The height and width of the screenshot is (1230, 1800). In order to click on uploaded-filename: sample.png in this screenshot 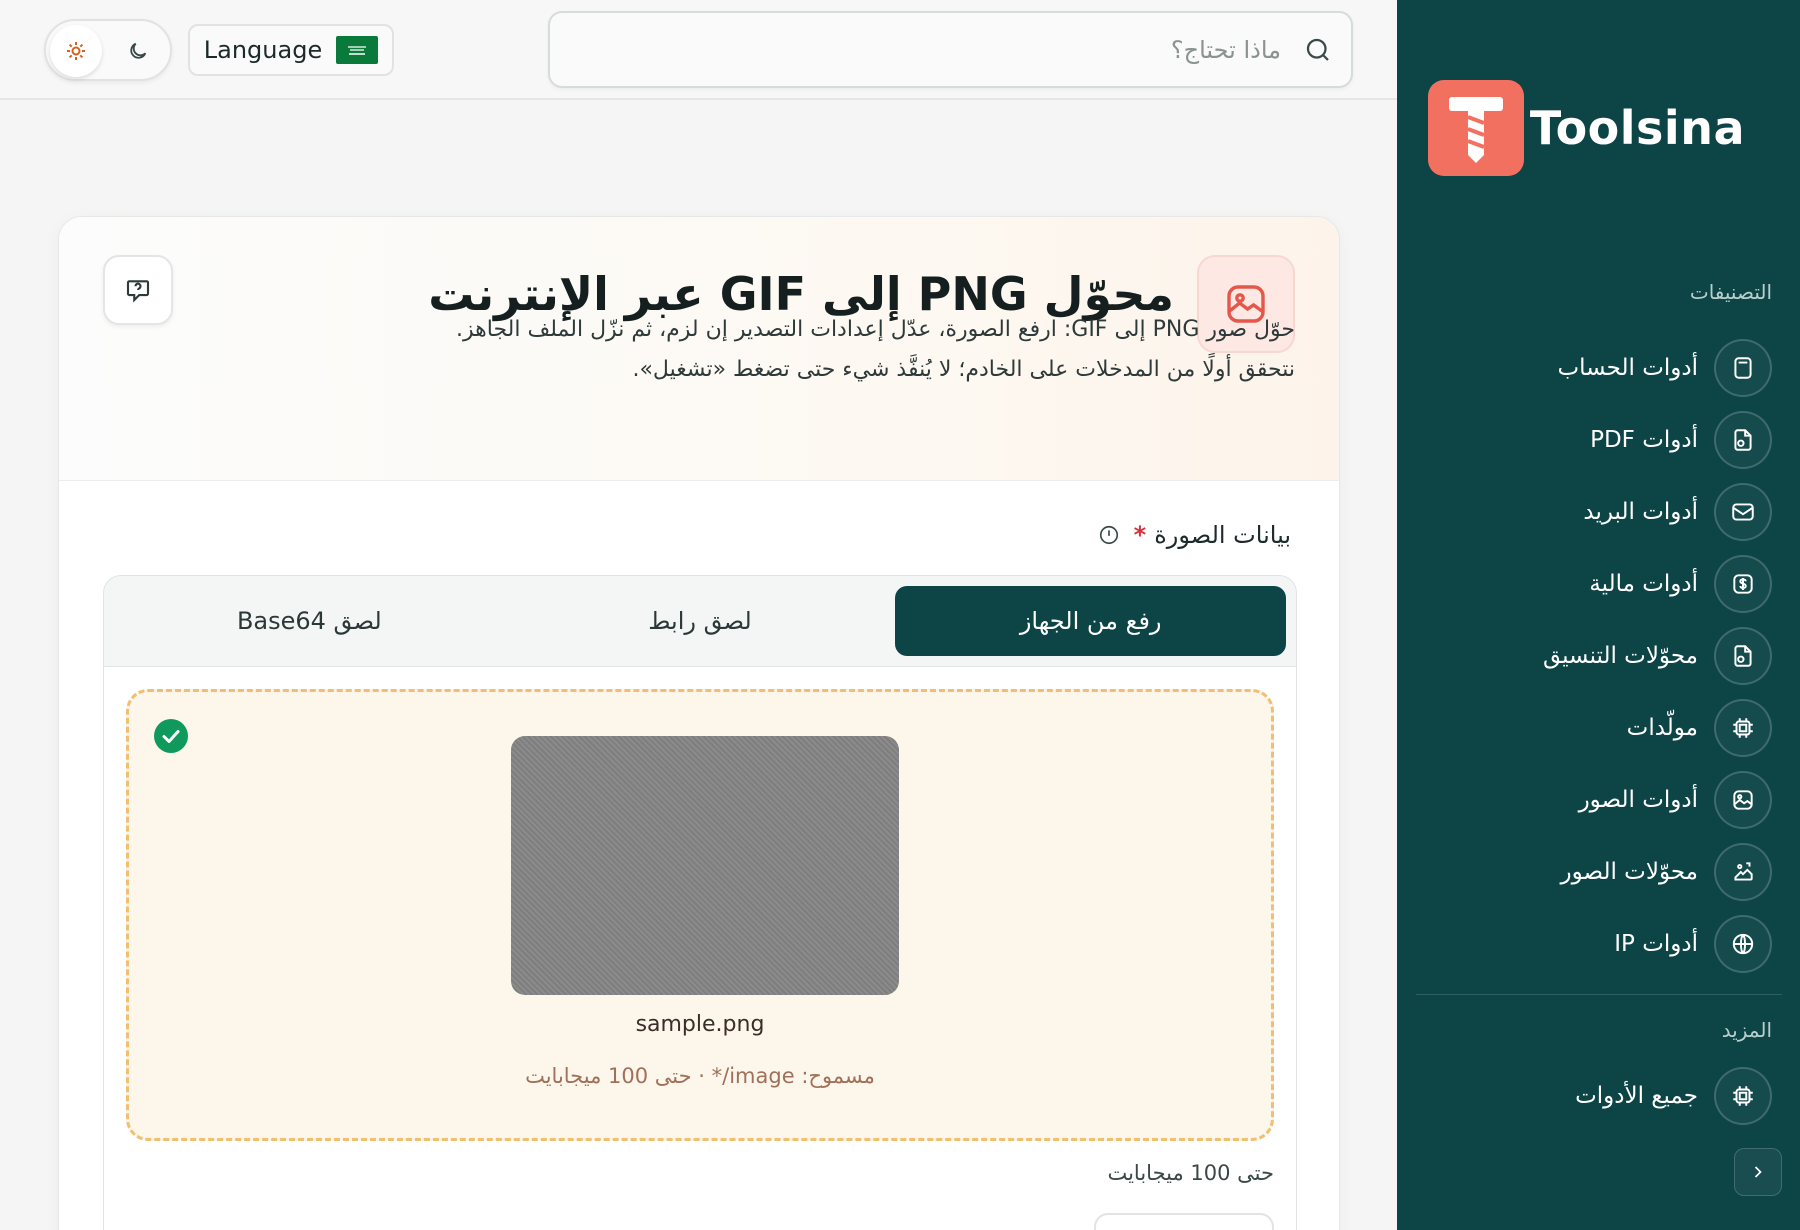, I will do `click(700, 1024)`.